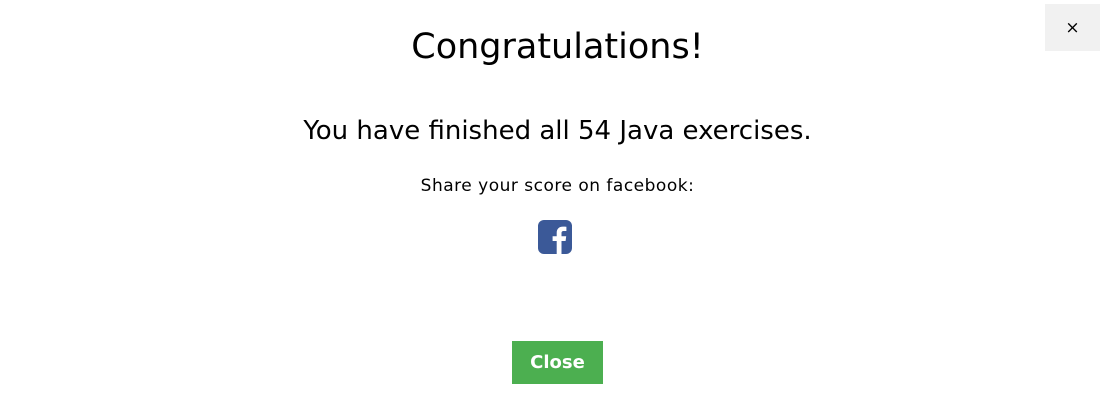 The width and height of the screenshot is (1115, 413). Describe the element at coordinates (557, 186) in the screenshot. I see `share-label: Share your score on facebook:` at that location.